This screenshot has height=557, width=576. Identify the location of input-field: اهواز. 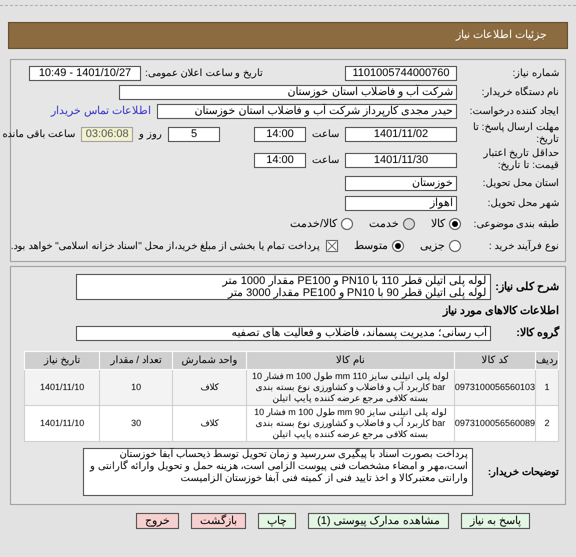
(401, 203).